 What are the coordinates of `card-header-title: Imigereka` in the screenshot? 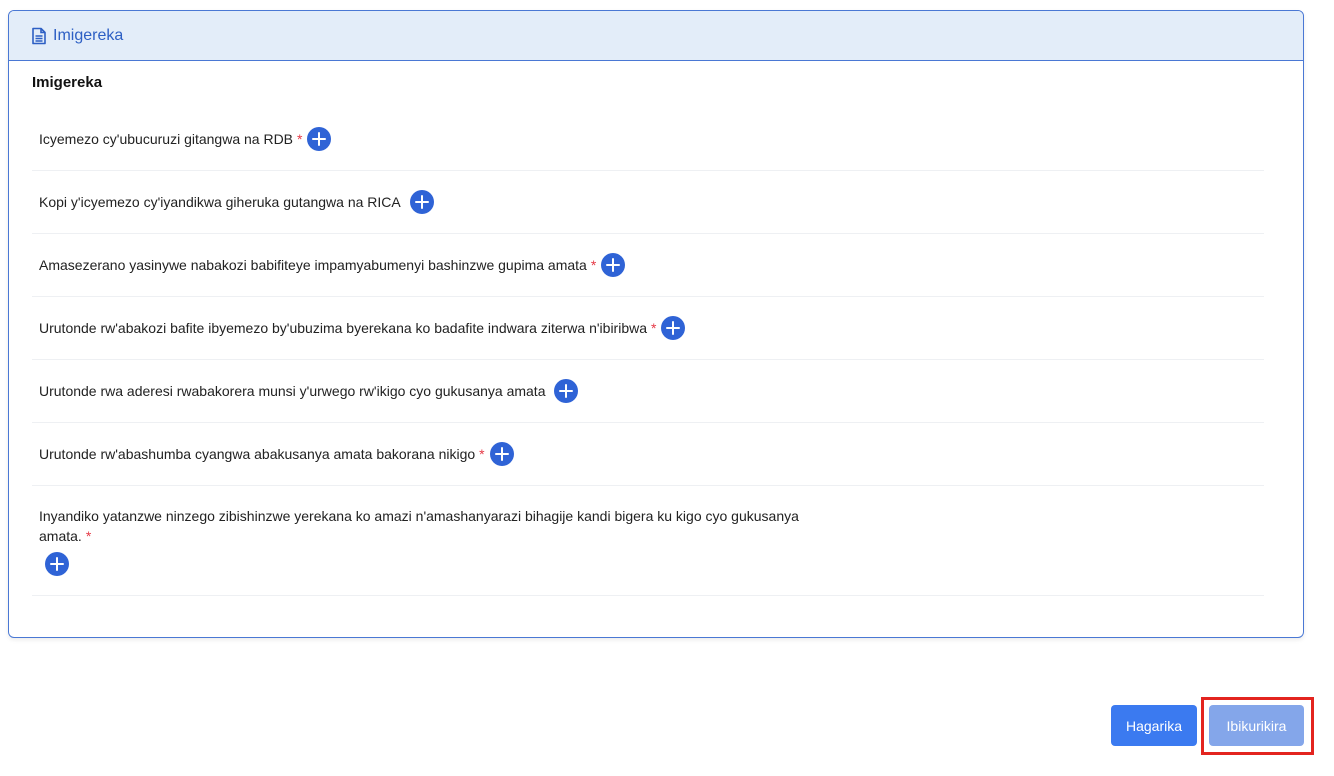 It's located at (88, 35).